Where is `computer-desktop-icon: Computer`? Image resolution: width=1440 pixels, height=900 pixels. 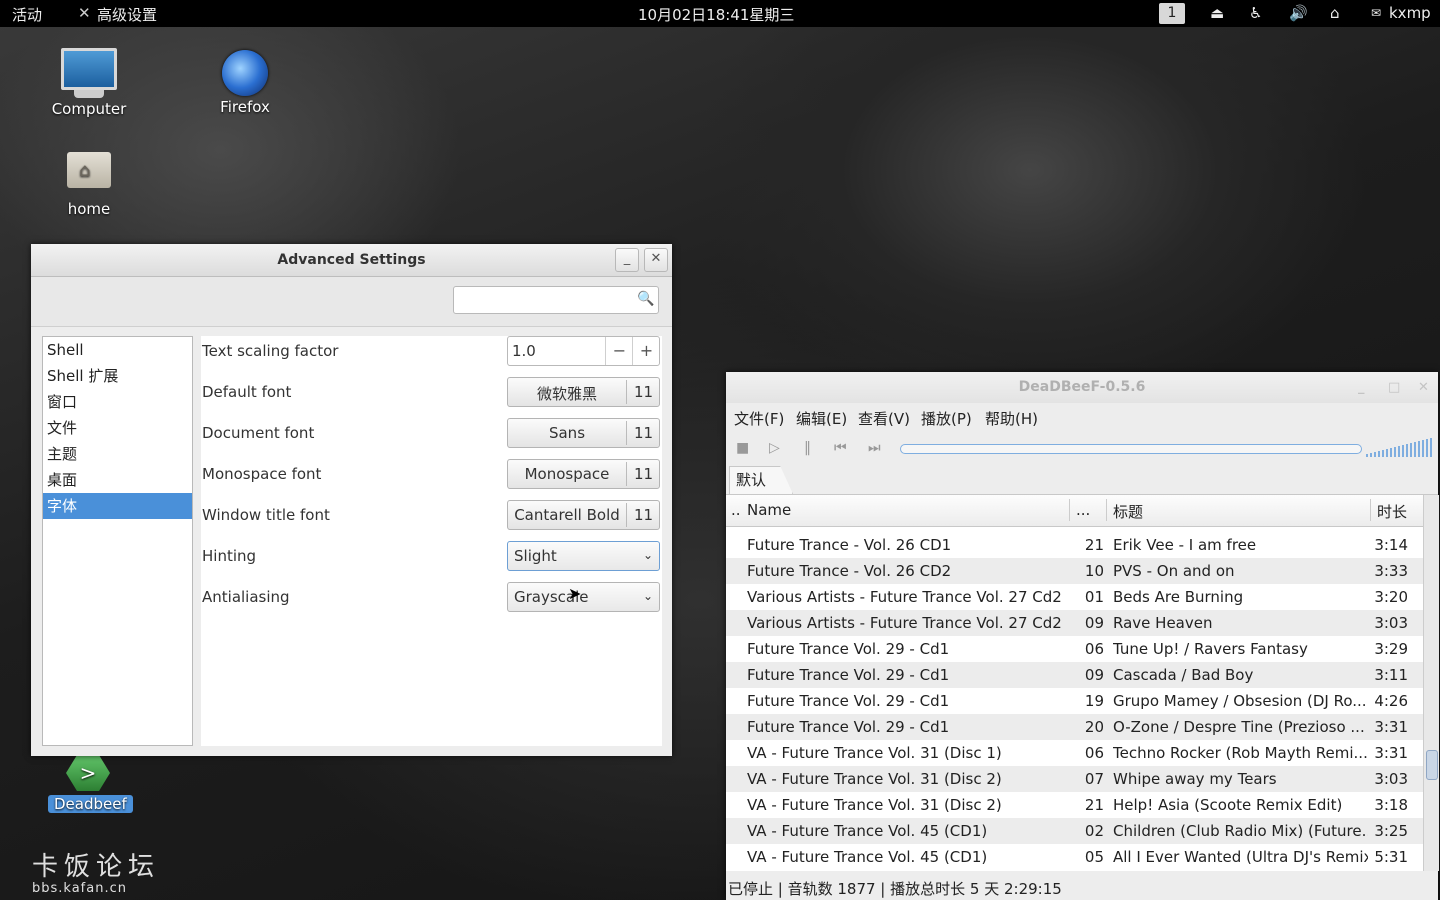
computer-desktop-icon: Computer is located at coordinates (89, 83).